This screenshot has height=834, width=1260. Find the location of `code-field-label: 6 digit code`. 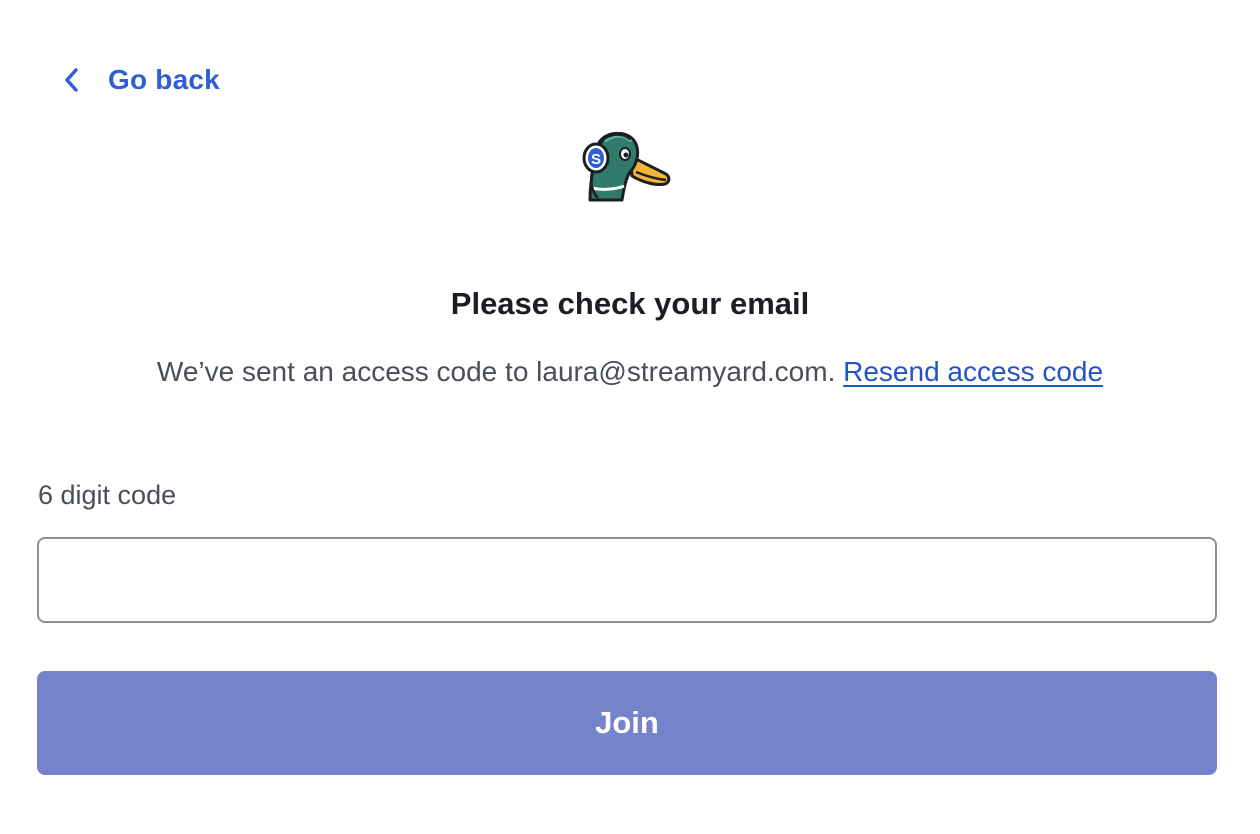

code-field-label: 6 digit code is located at coordinates (107, 495).